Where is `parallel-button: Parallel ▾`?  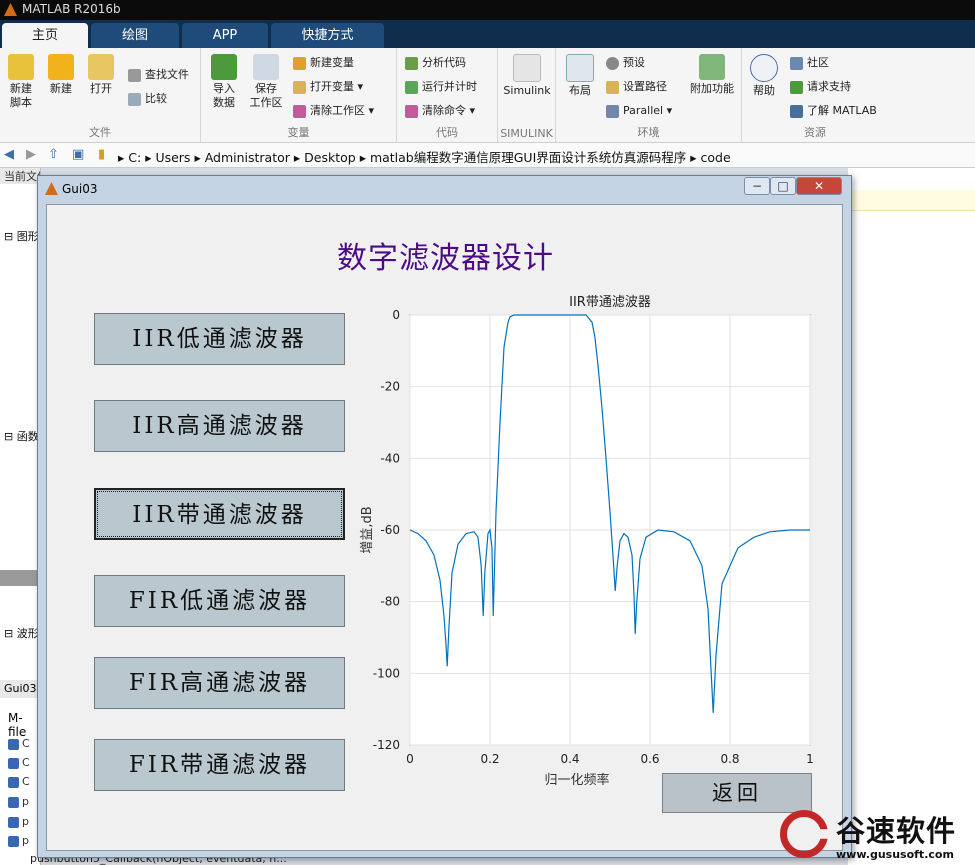 parallel-button: Parallel ▾ is located at coordinates (639, 111).